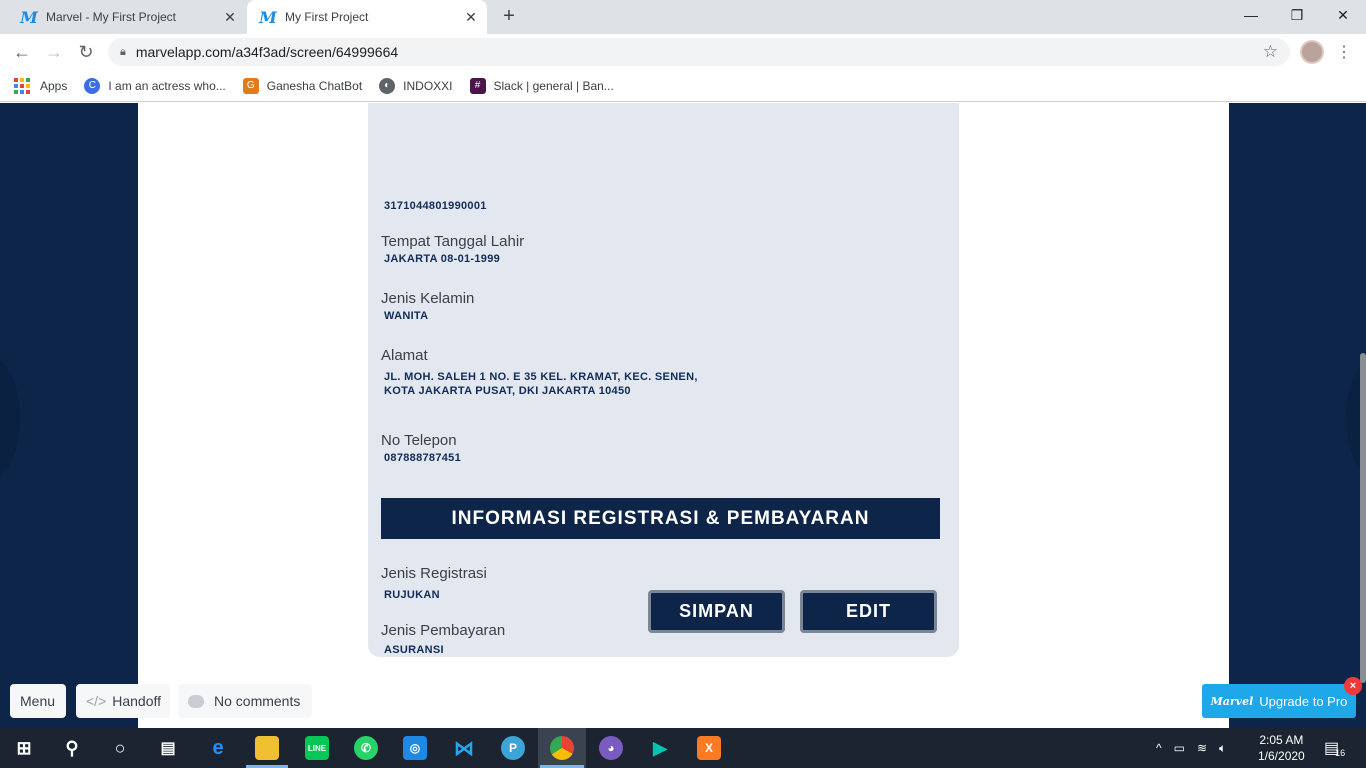 The image size is (1366, 768). What do you see at coordinates (414, 650) in the screenshot?
I see `payment-type-value: ASURANSI` at bounding box center [414, 650].